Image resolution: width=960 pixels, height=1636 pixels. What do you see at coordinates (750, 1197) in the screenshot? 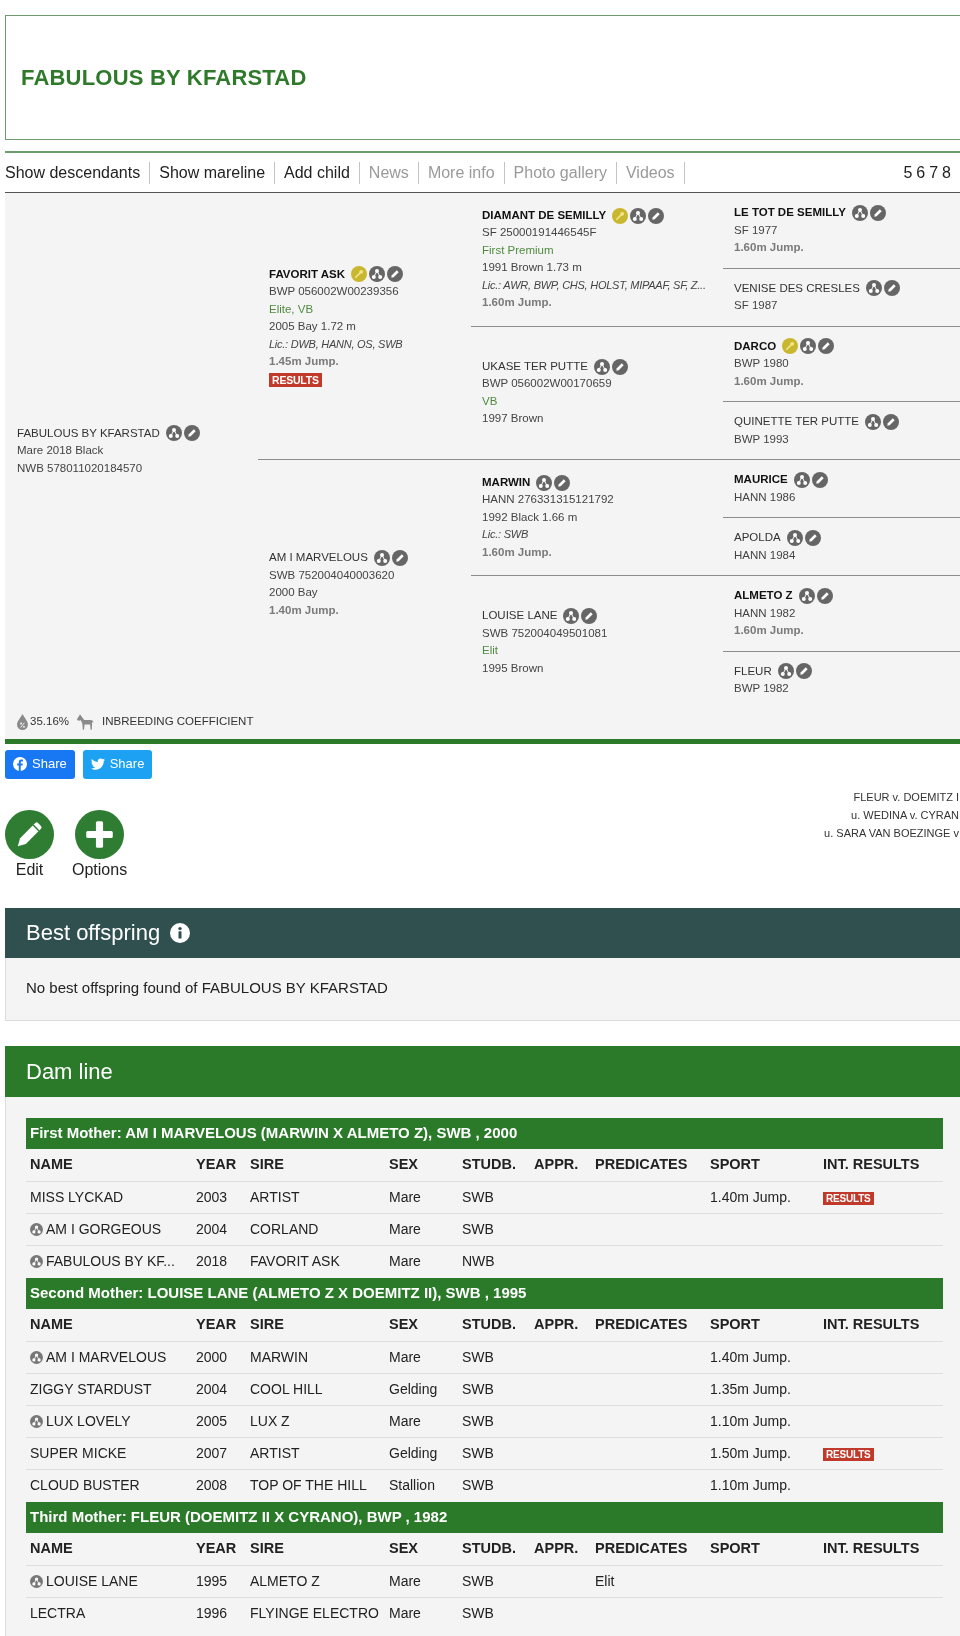
I see `table-cell: 1.40m Jump.` at bounding box center [750, 1197].